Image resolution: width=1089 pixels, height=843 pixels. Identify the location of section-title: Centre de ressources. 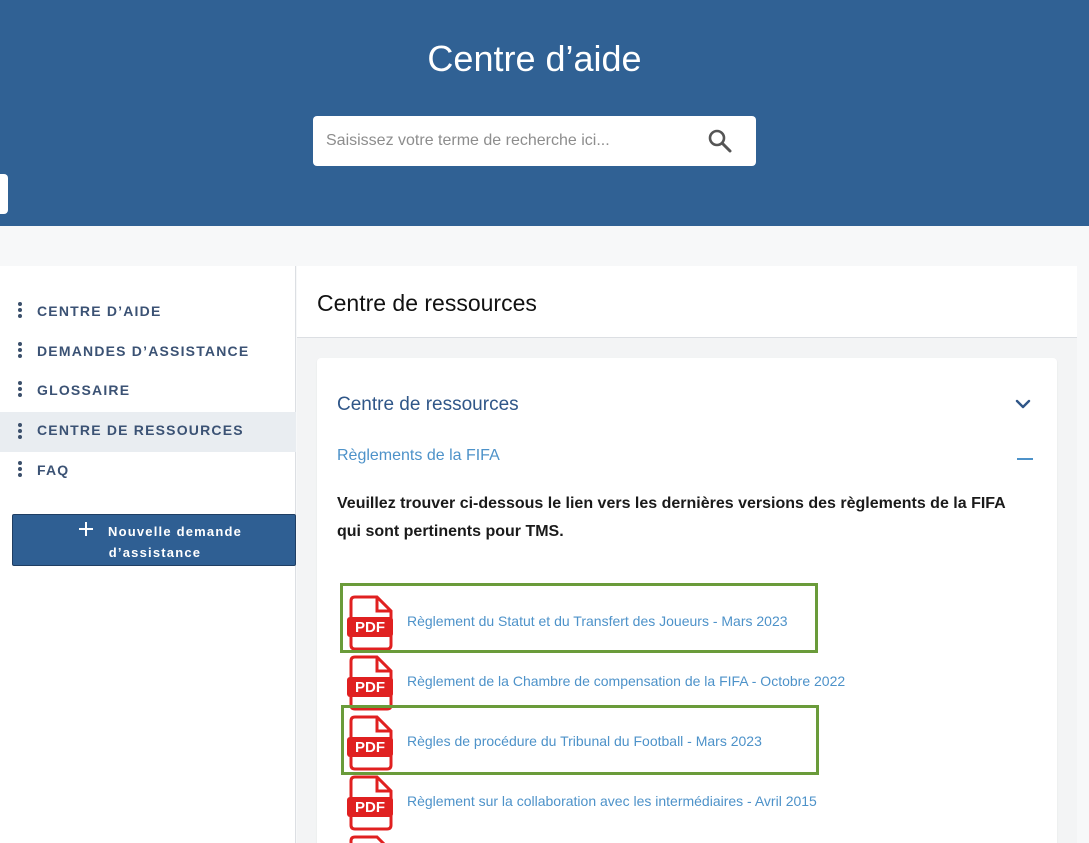
(428, 405).